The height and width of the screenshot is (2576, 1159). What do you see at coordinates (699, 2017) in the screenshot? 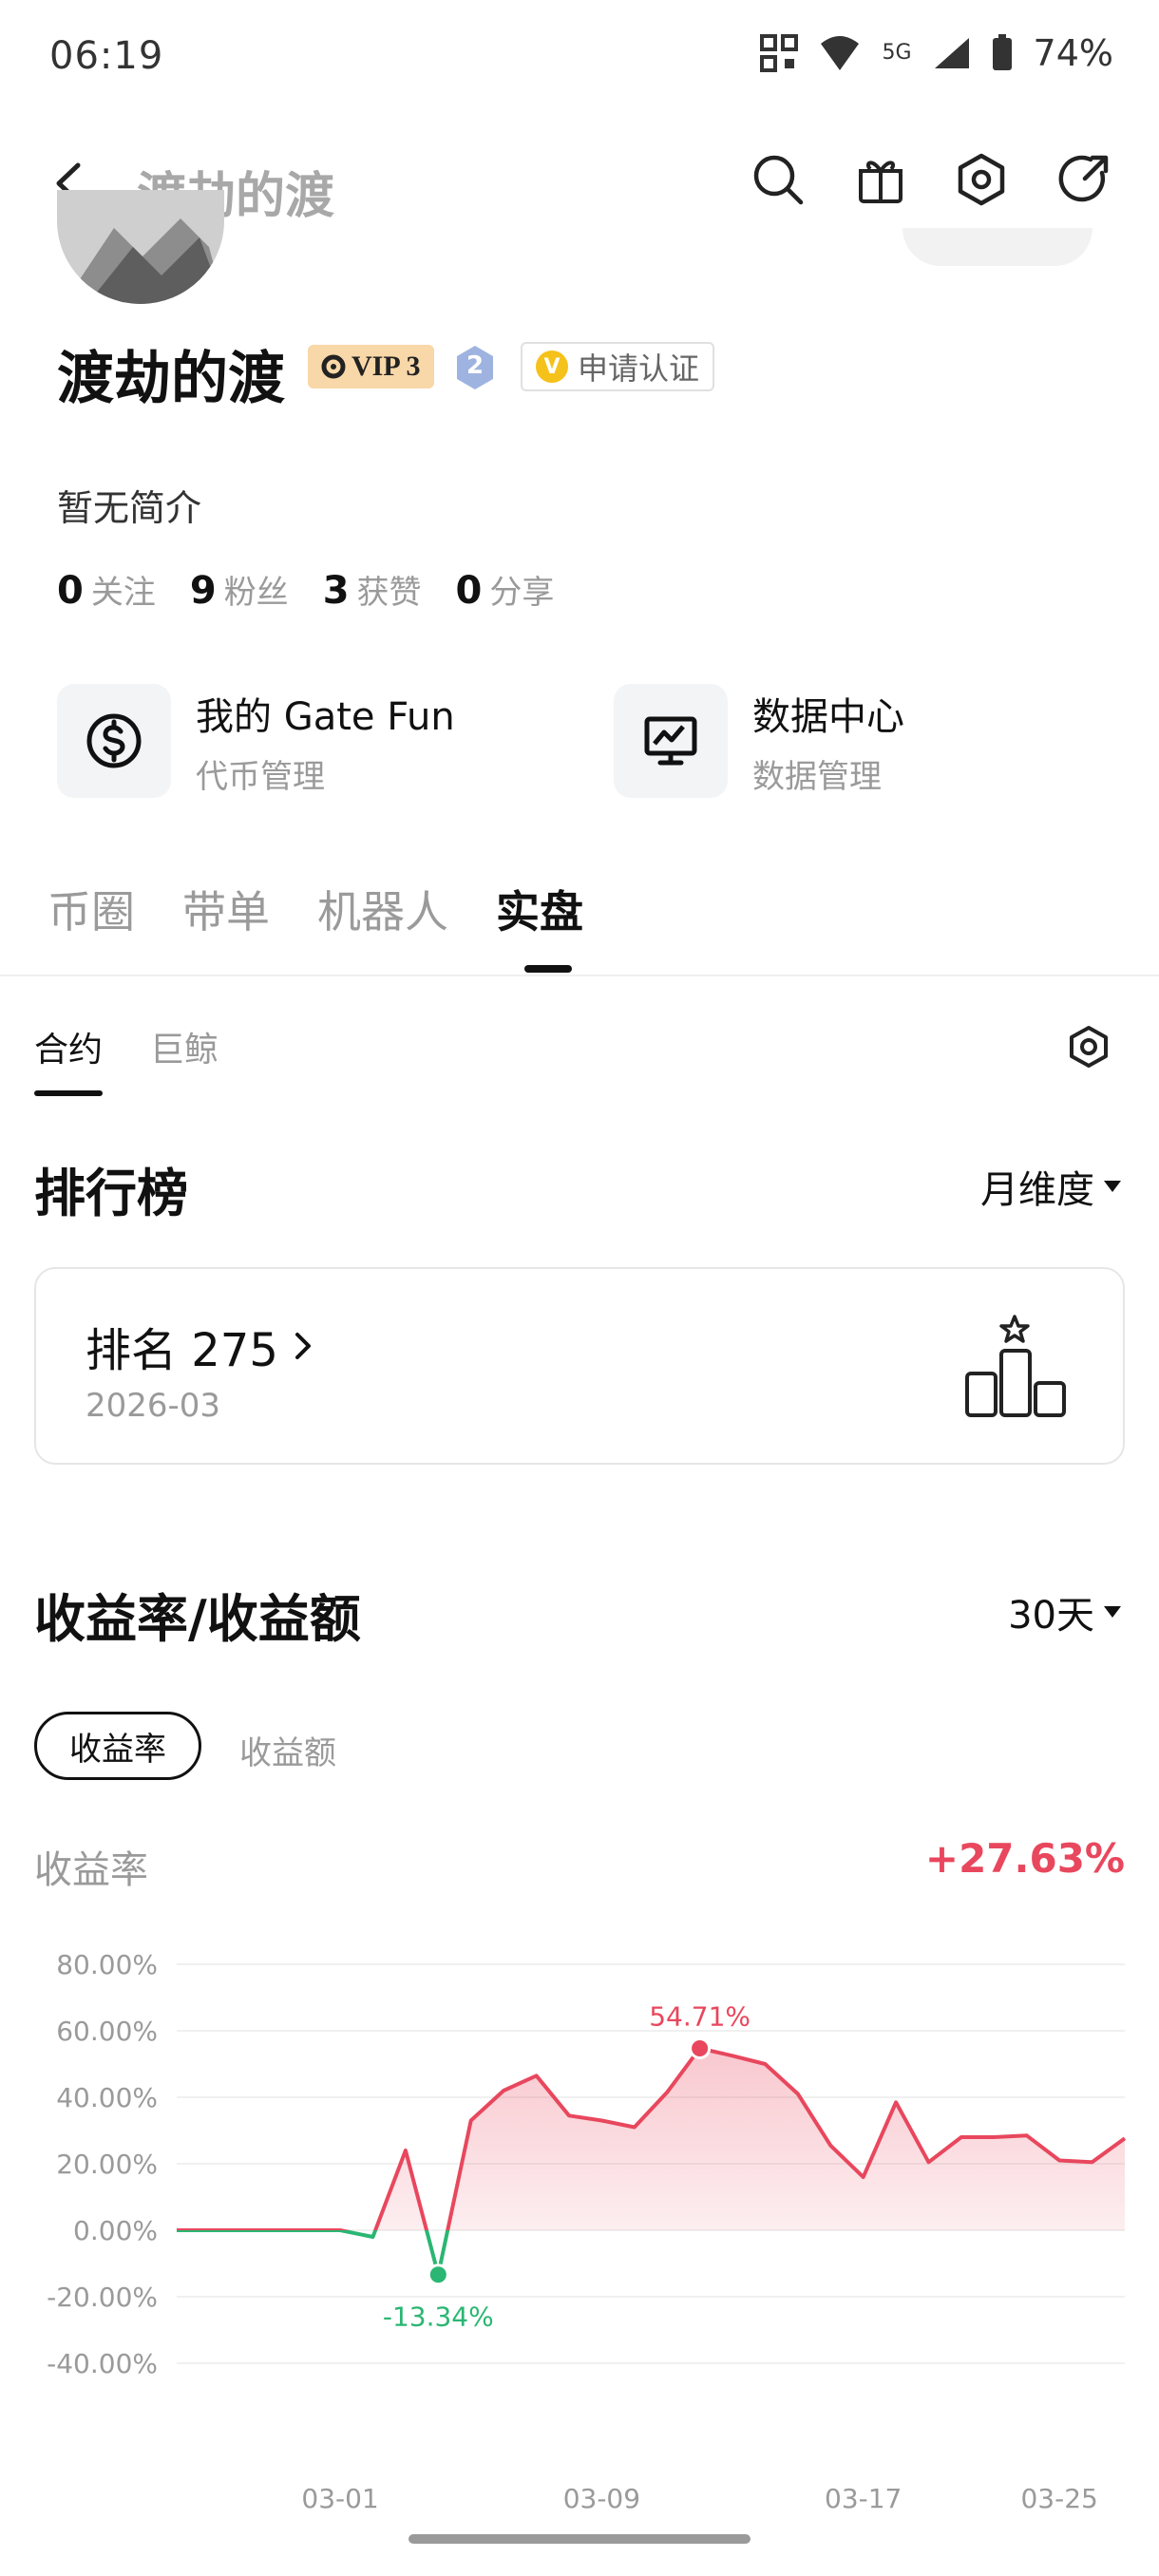
I see `data-label: 54.71%` at bounding box center [699, 2017].